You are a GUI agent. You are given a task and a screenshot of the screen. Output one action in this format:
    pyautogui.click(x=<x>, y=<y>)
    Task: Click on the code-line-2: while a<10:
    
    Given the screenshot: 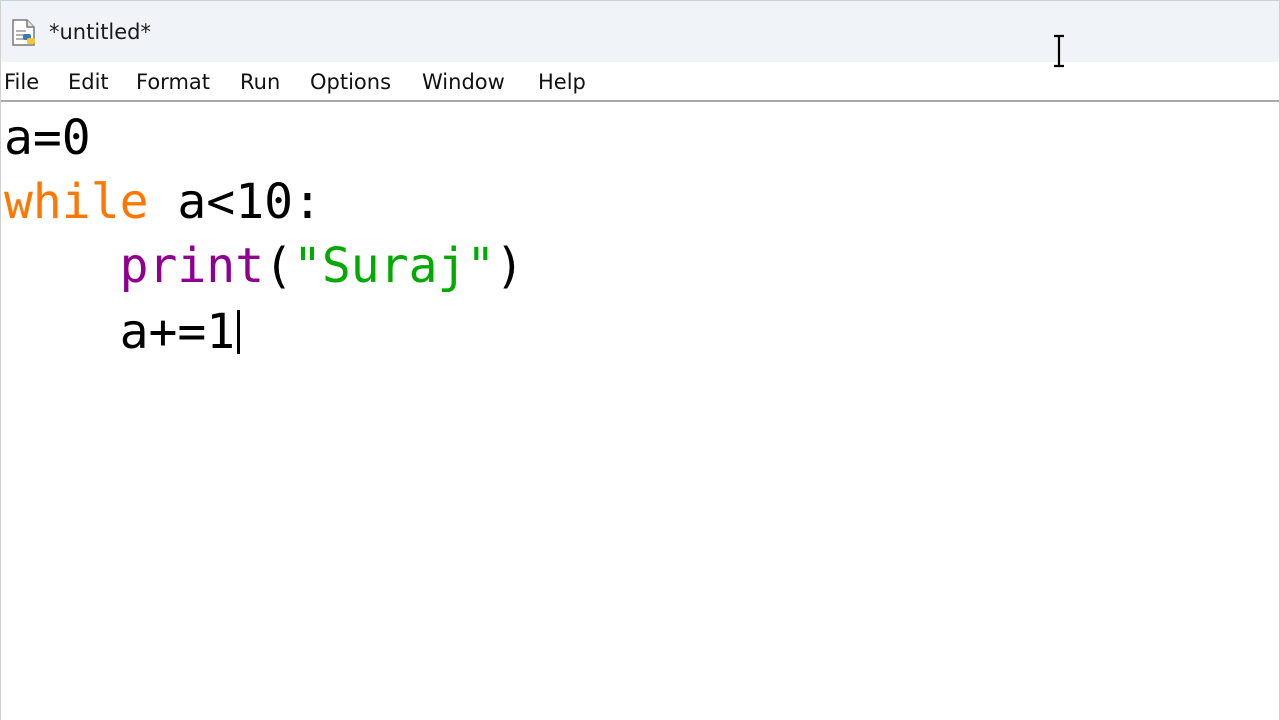 What is the action you would take?
    pyautogui.click(x=163, y=202)
    